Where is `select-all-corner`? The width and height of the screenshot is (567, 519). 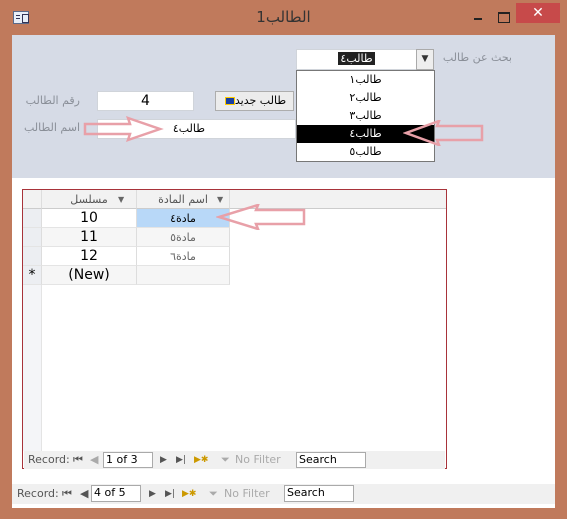
select-all-corner is located at coordinates (32, 199).